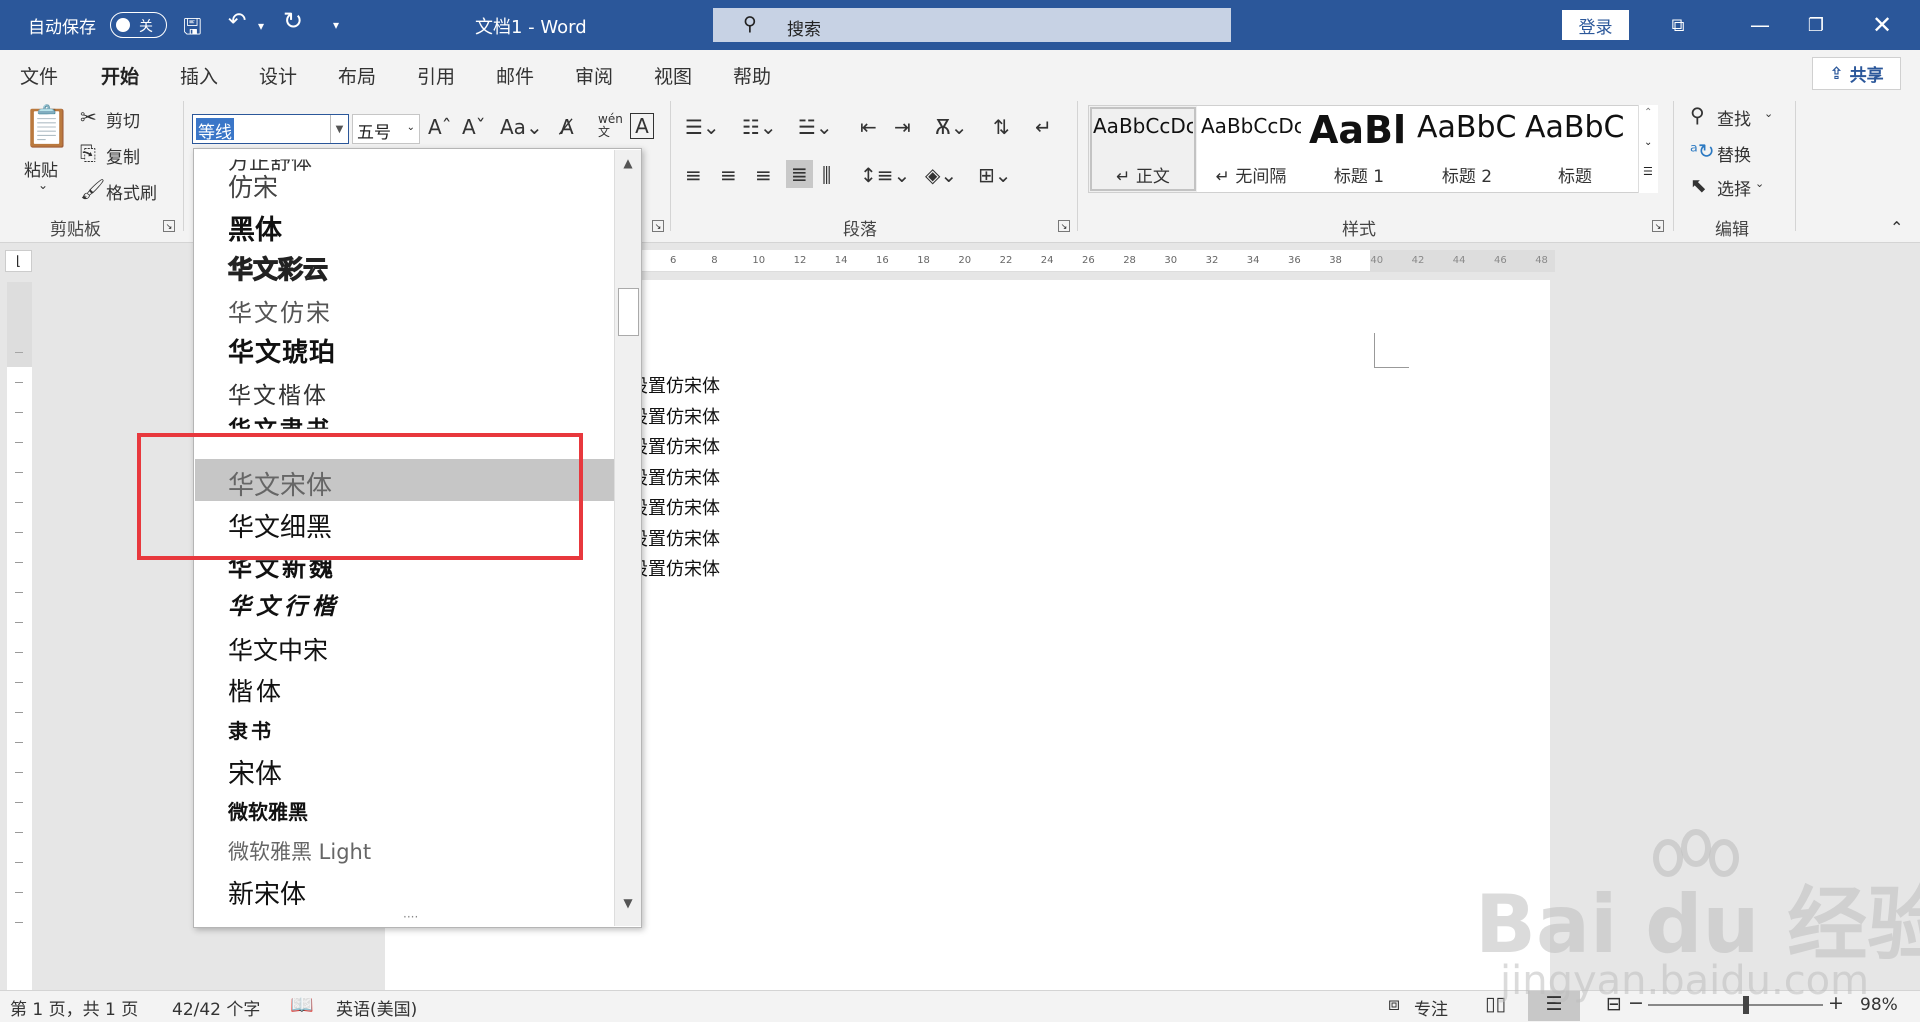 This screenshot has height=1022, width=1920. I want to click on undo-dropdown-icon: ▾, so click(261, 26).